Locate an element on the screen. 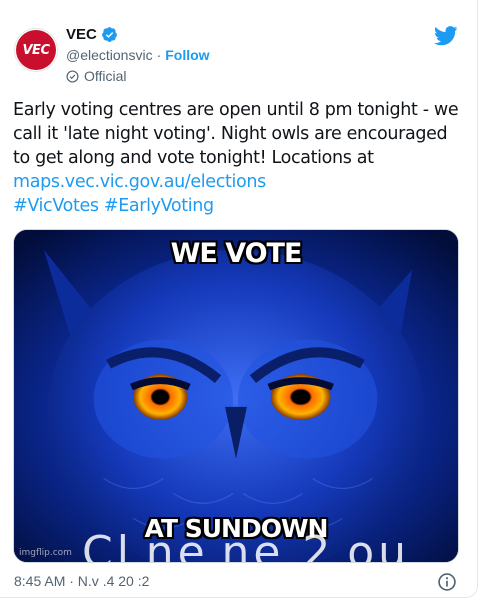 The width and height of the screenshot is (483, 598). info-icon is located at coordinates (447, 582).